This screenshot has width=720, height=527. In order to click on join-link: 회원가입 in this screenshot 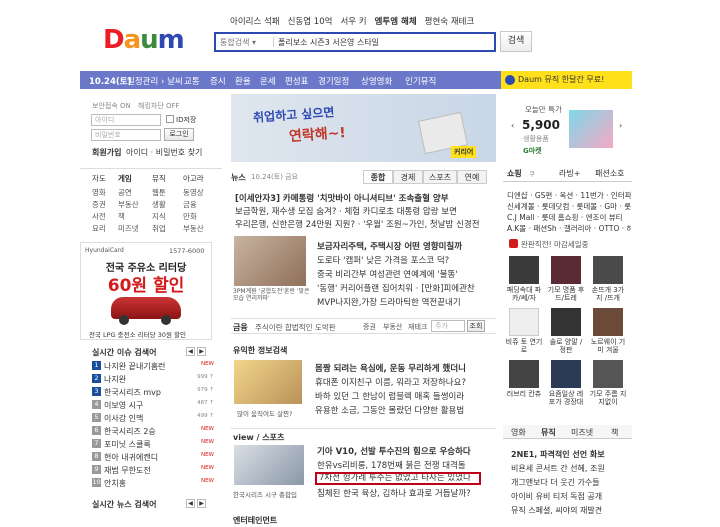, I will do `click(106, 152)`.